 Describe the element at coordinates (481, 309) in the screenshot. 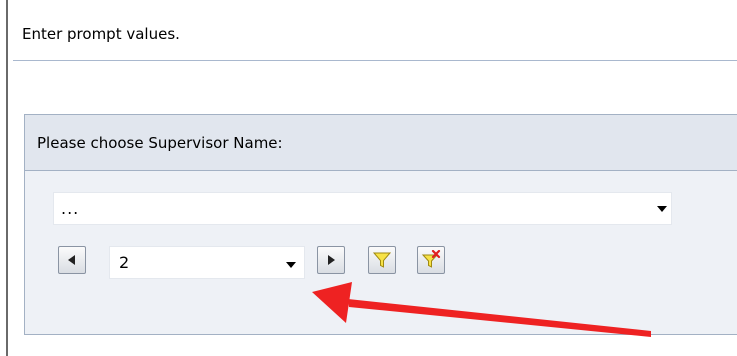

I see `red-annotation-arrow` at that location.